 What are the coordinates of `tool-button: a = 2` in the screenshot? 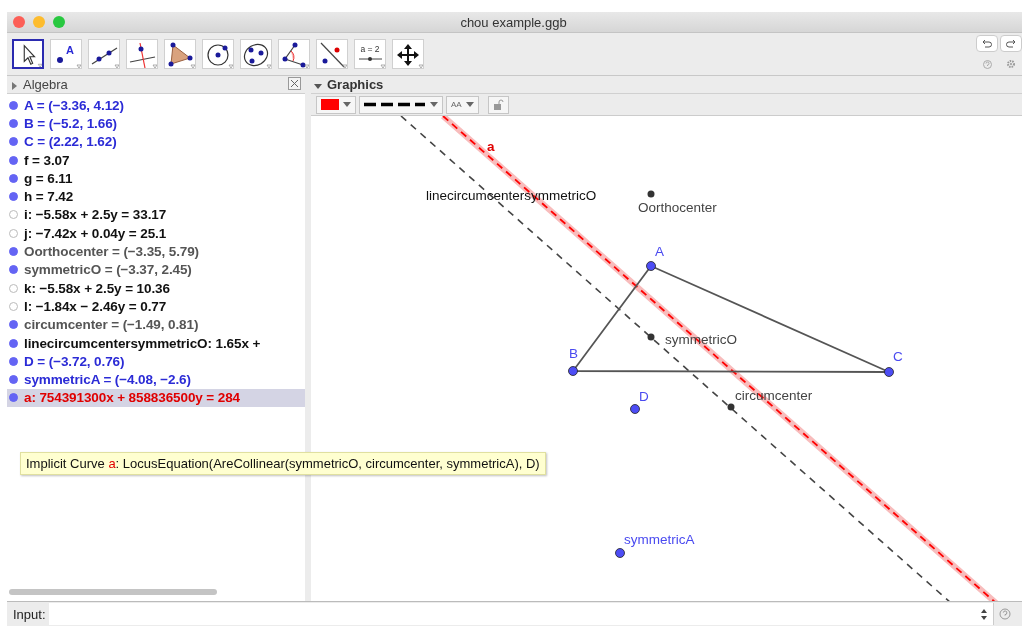 It's located at (370, 54).